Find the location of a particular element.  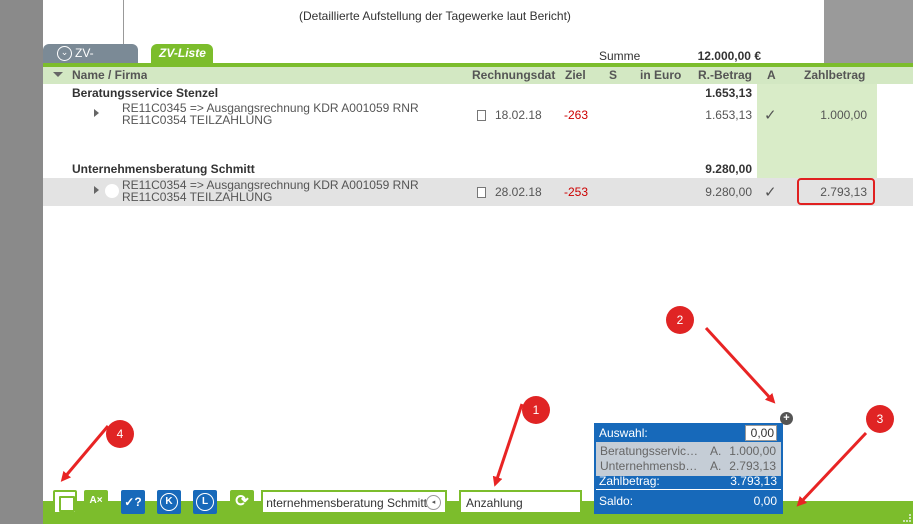

annotation-marker-3: 3 is located at coordinates (880, 419).